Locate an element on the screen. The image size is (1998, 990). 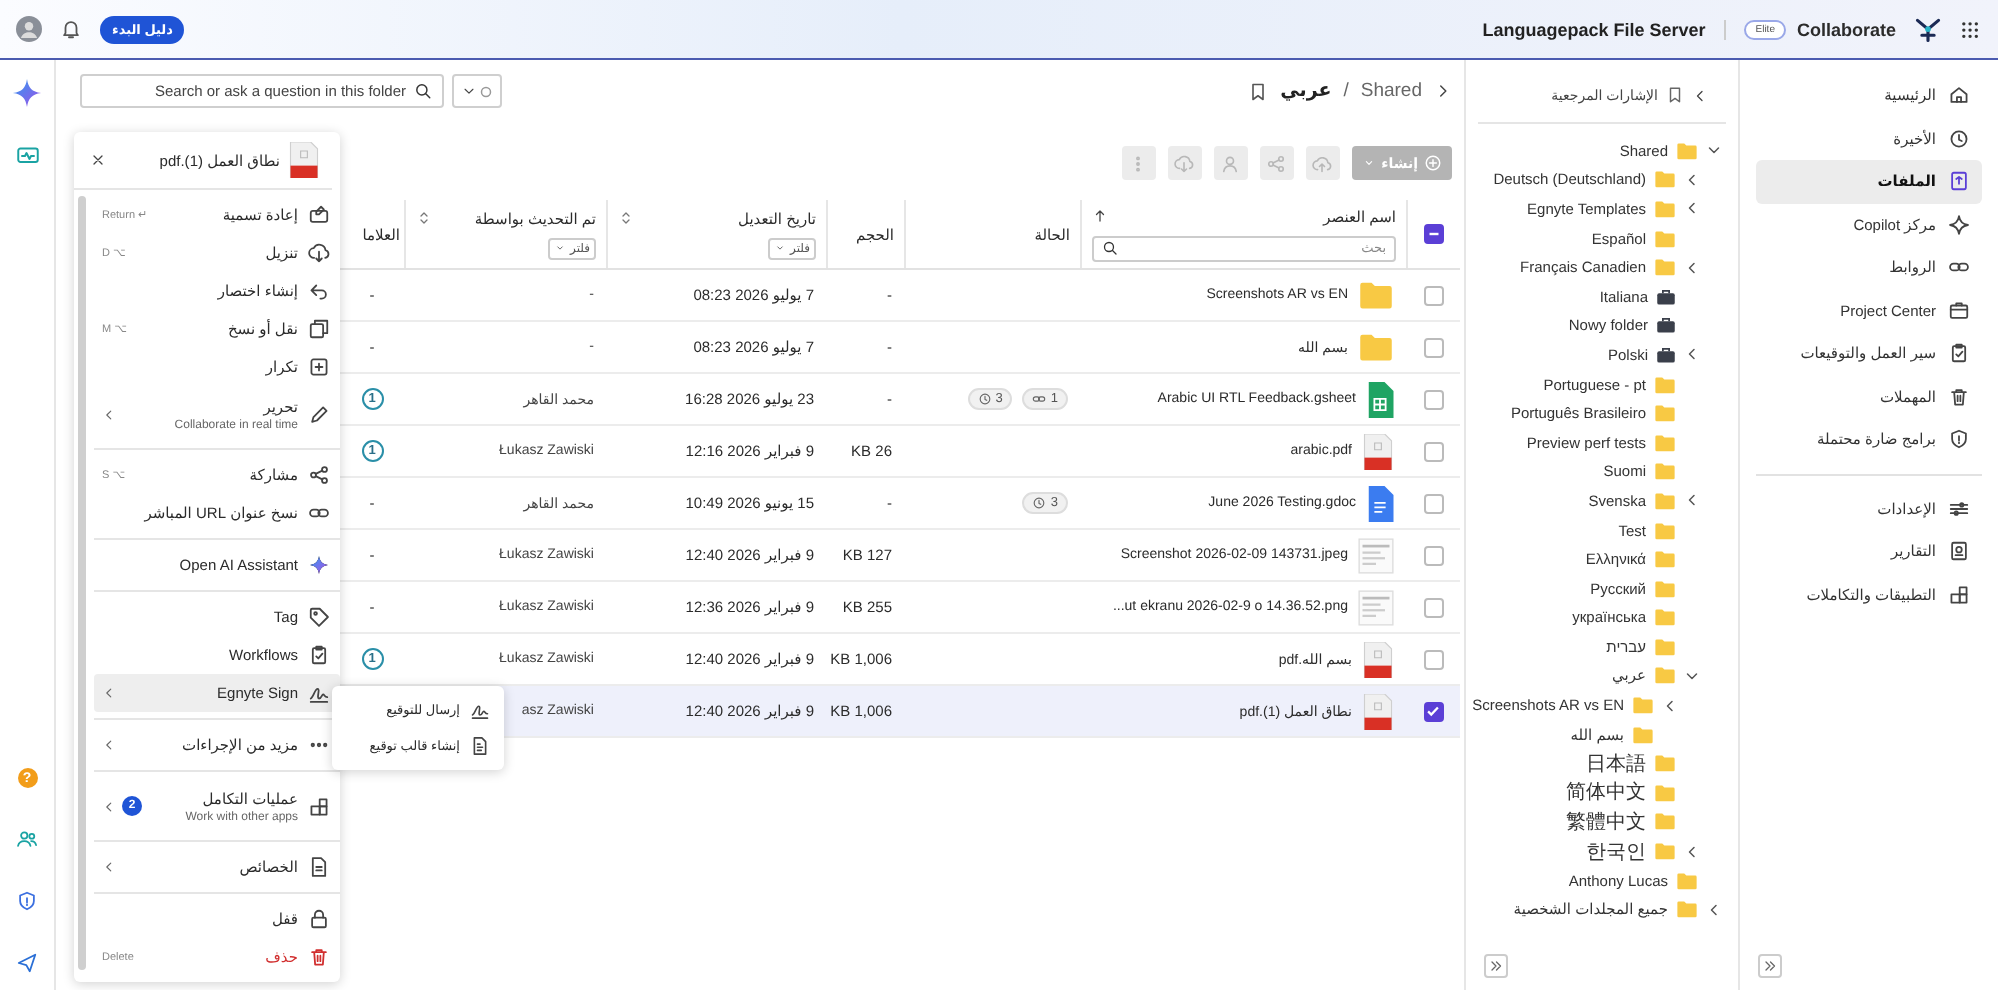
rename-icon is located at coordinates (319, 215).